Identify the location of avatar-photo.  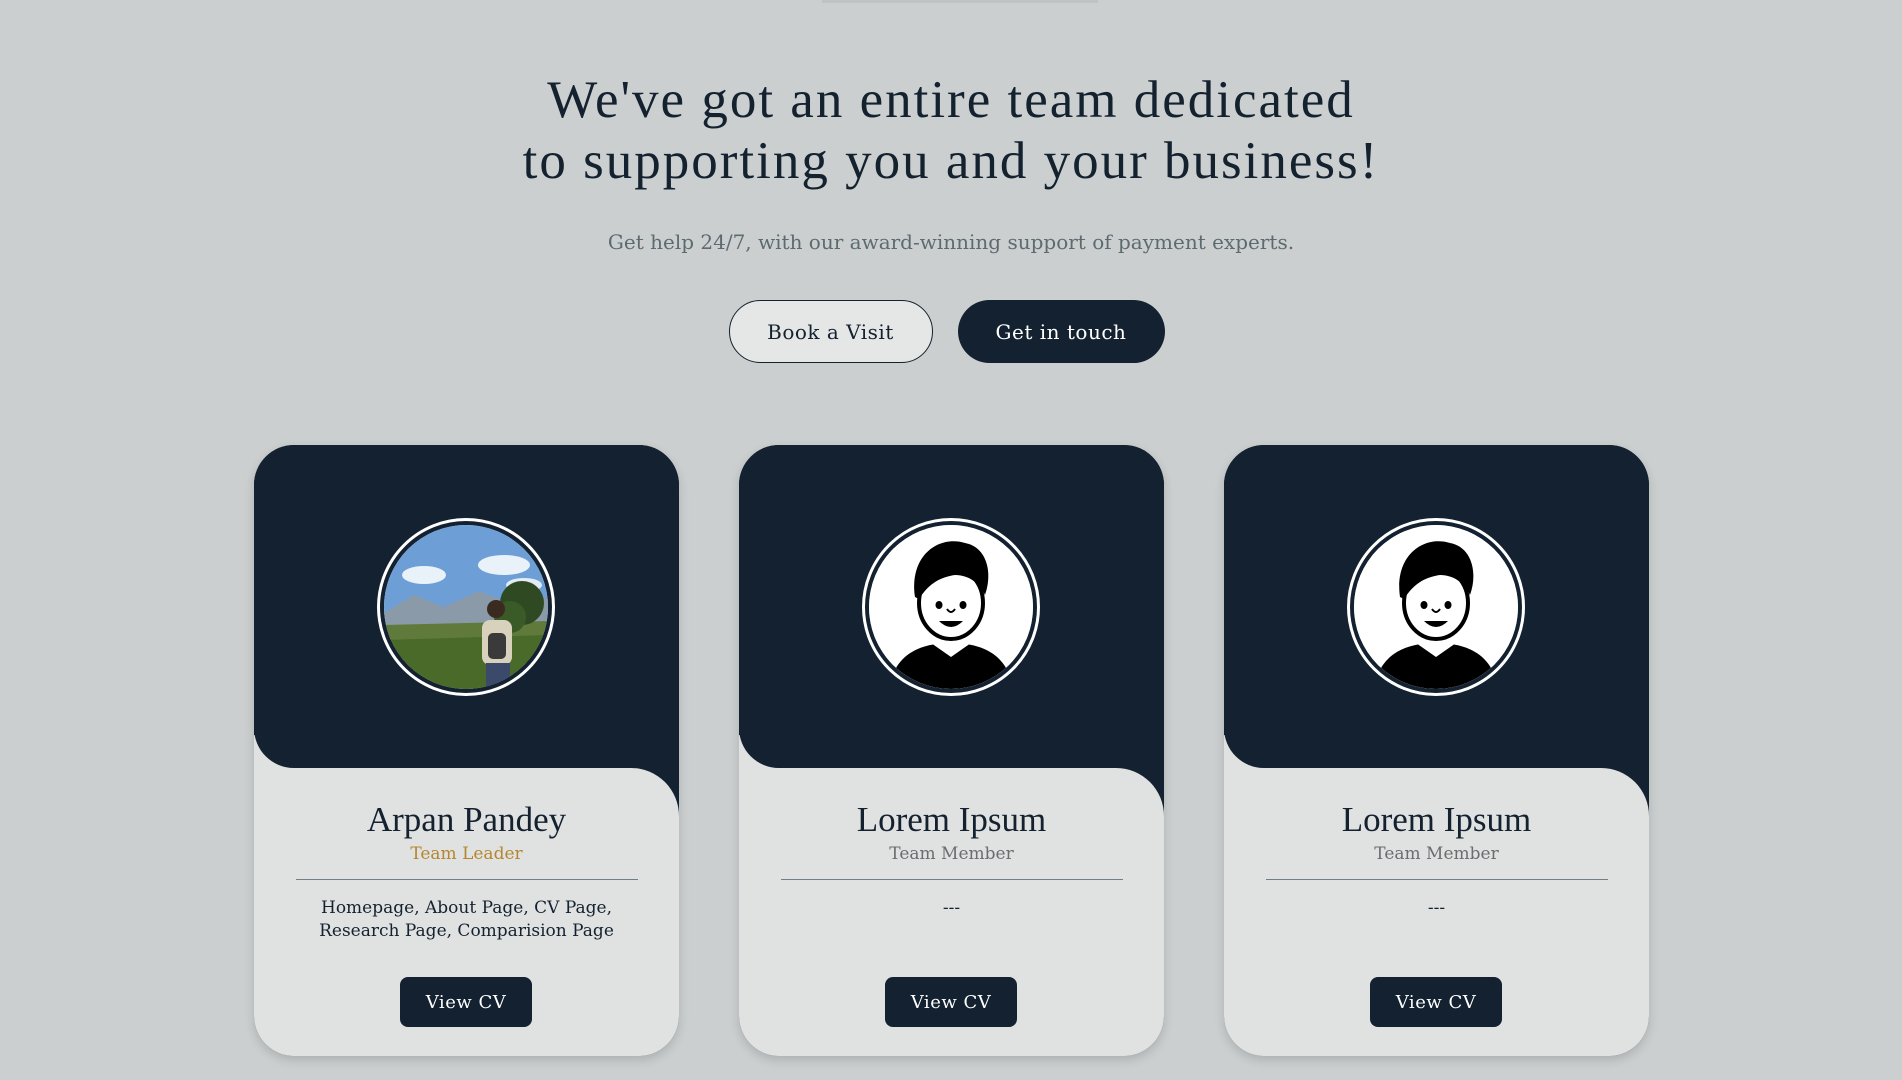
(466, 607).